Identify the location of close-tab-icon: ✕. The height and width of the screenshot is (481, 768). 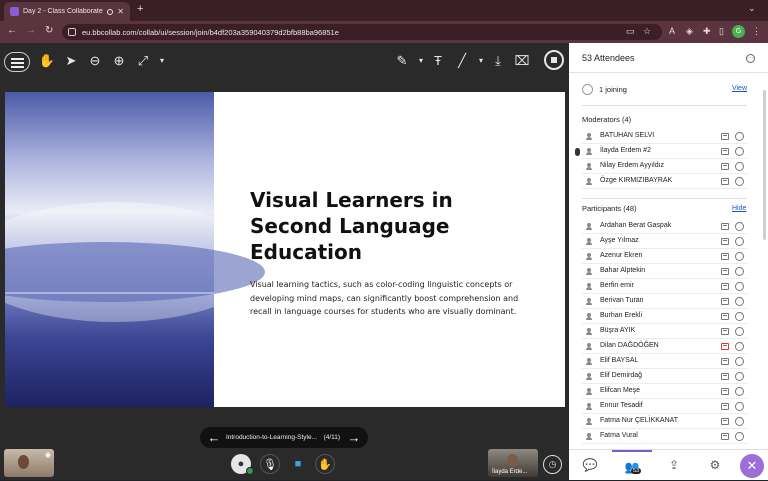
(120, 11).